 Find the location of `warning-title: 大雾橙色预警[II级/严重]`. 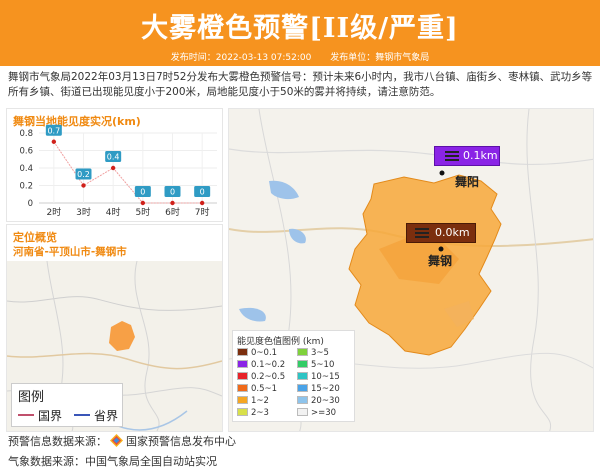

warning-title: 大雾橙色预警[II级/严重] is located at coordinates (300, 28).